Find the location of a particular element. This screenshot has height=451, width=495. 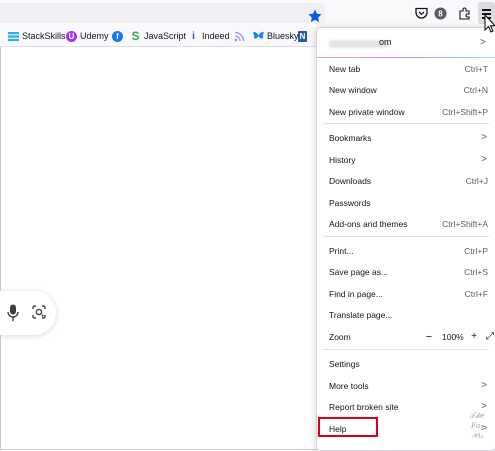

watermark-logo: 𝒯𝒽𝑒 𝐹𝑜𝓇 𝒲𝑖𝓈 is located at coordinates (477, 426).